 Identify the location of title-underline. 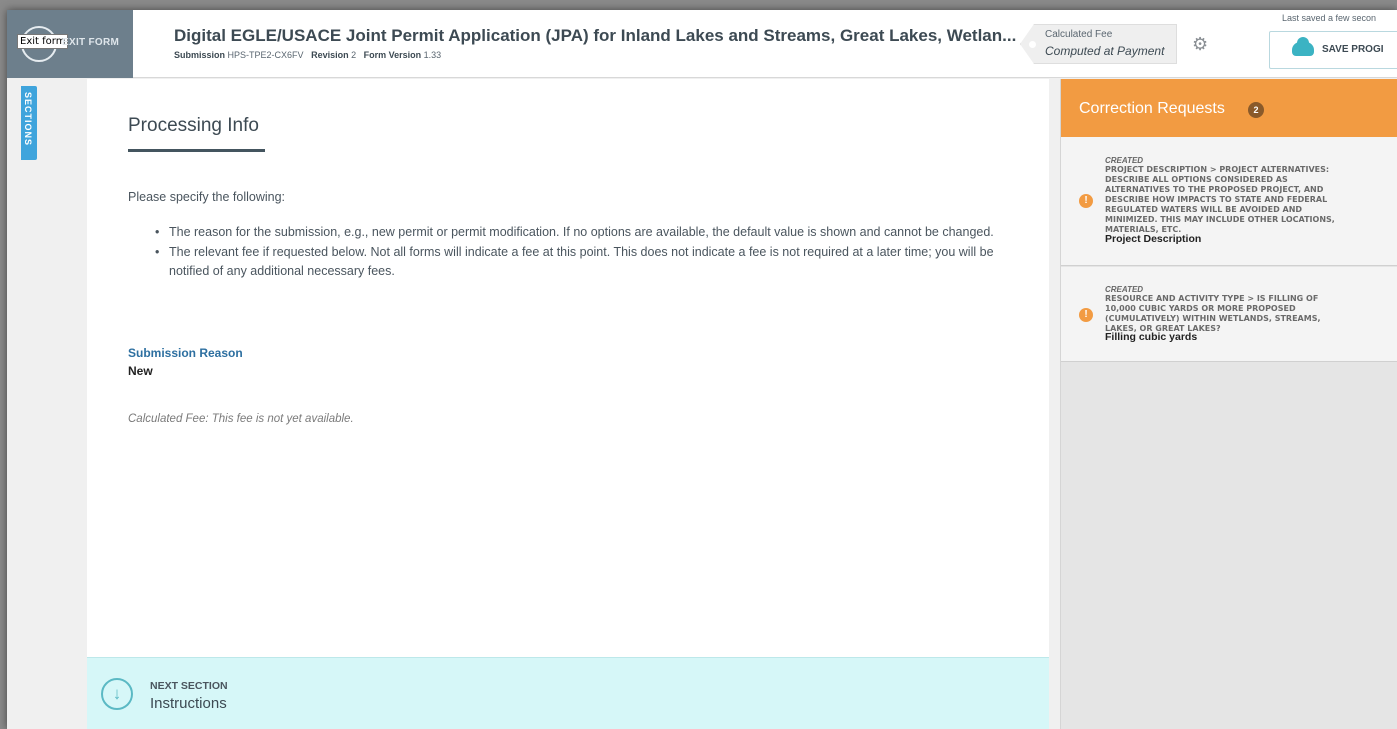
(196, 150).